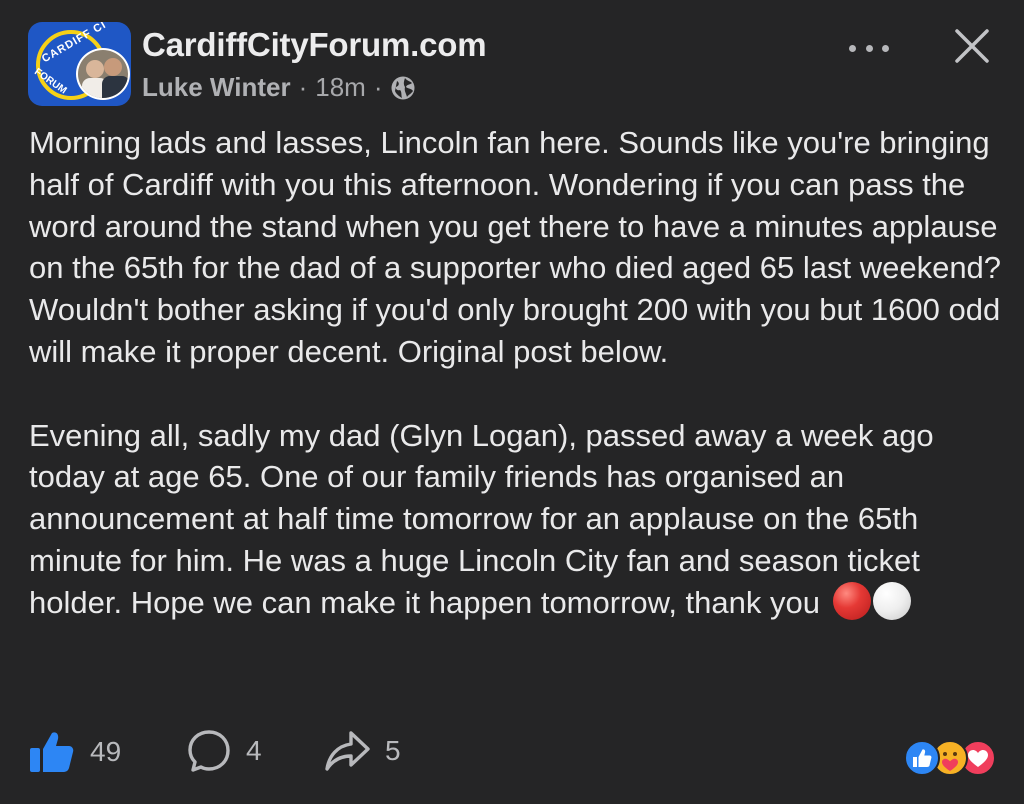 The height and width of the screenshot is (804, 1024). I want to click on like-reaction-icon, so click(922, 758).